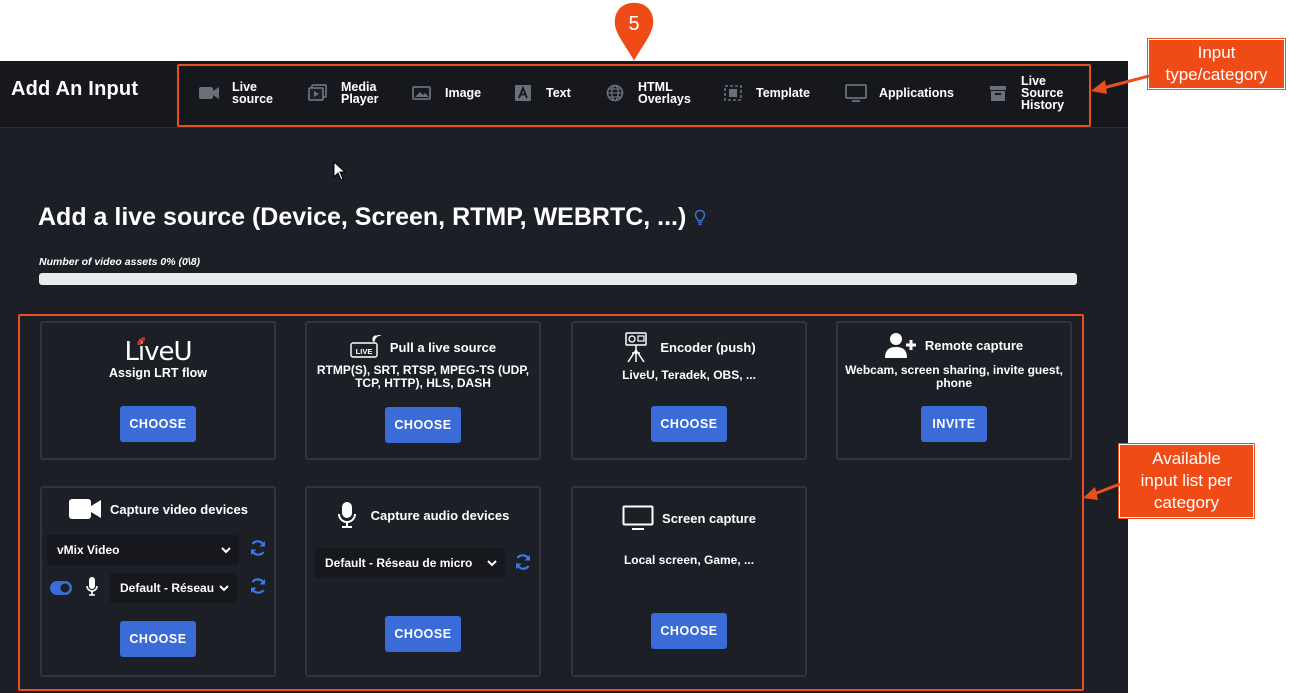 The width and height of the screenshot is (1289, 693). Describe the element at coordinates (700, 218) in the screenshot. I see `lightbulb-icon` at that location.